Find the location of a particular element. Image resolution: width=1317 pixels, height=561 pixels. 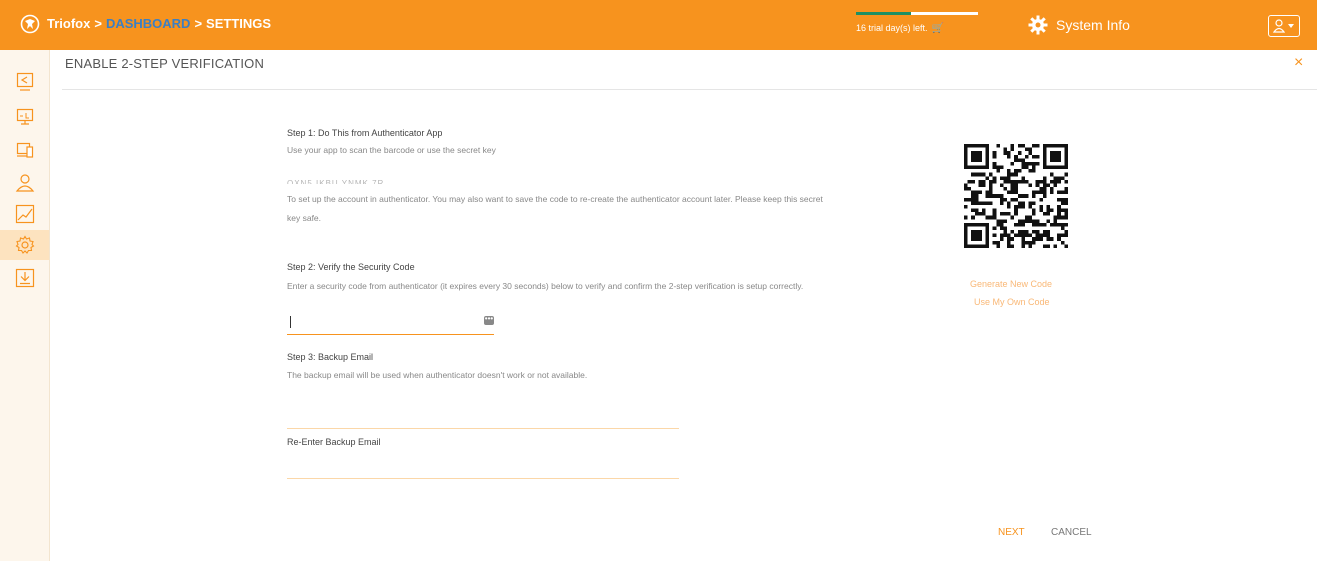

sidebar is located at coordinates (25, 305).